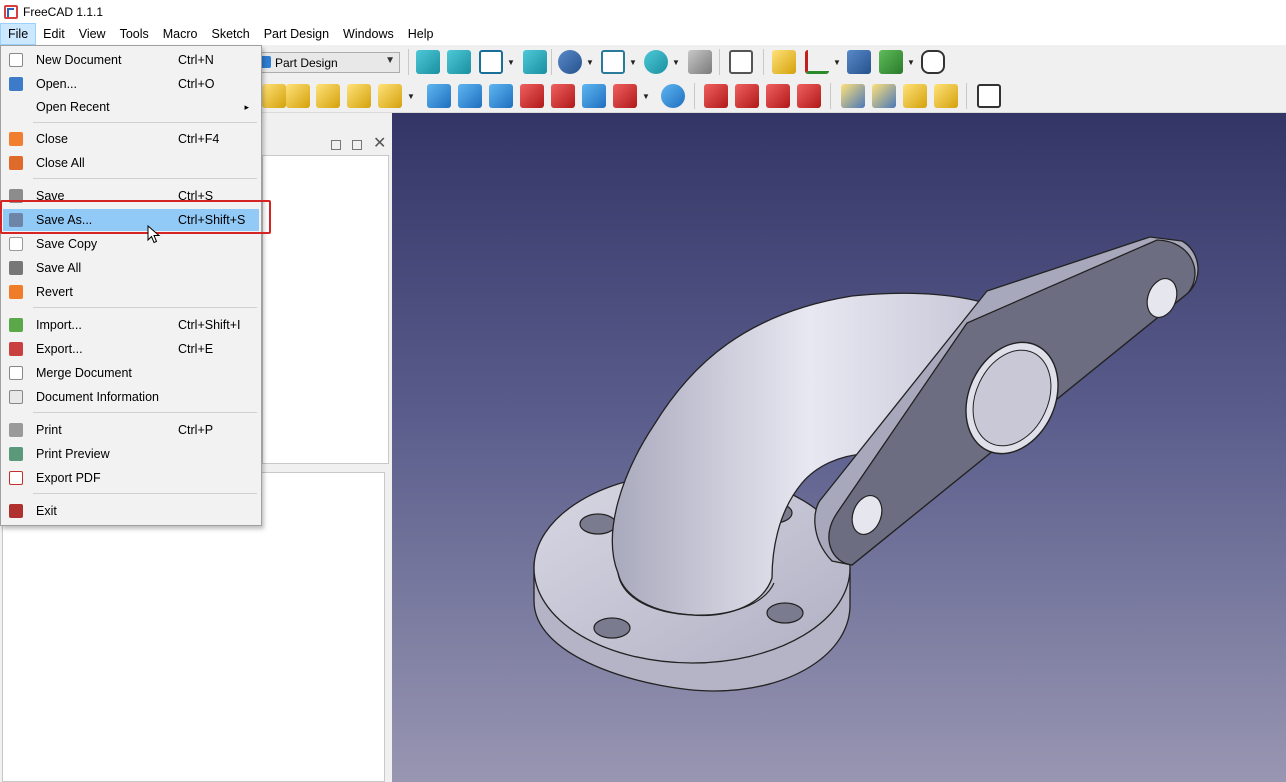 This screenshot has height=782, width=1286. Describe the element at coordinates (59, 268) in the screenshot. I see `menu-item-label: Save All` at that location.